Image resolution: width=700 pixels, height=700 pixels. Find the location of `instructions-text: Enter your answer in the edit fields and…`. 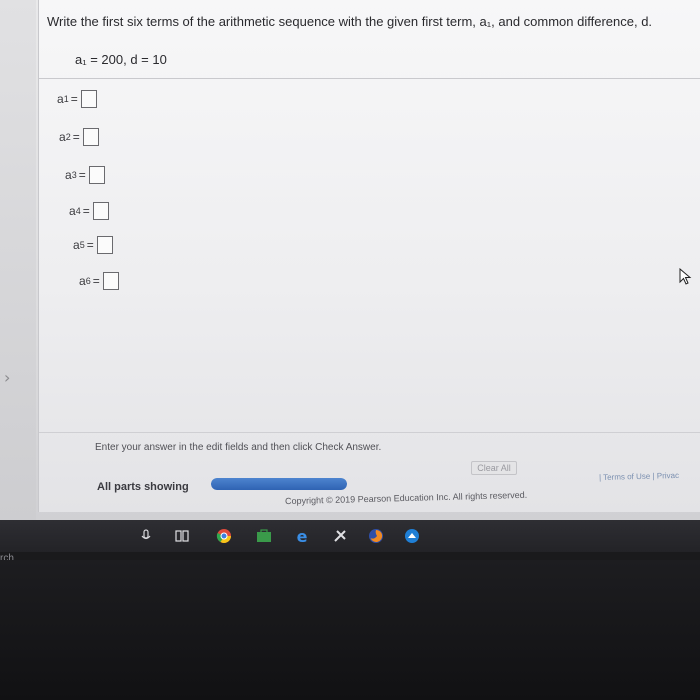

instructions-text: Enter your answer in the edit fields and… is located at coordinates (238, 447).